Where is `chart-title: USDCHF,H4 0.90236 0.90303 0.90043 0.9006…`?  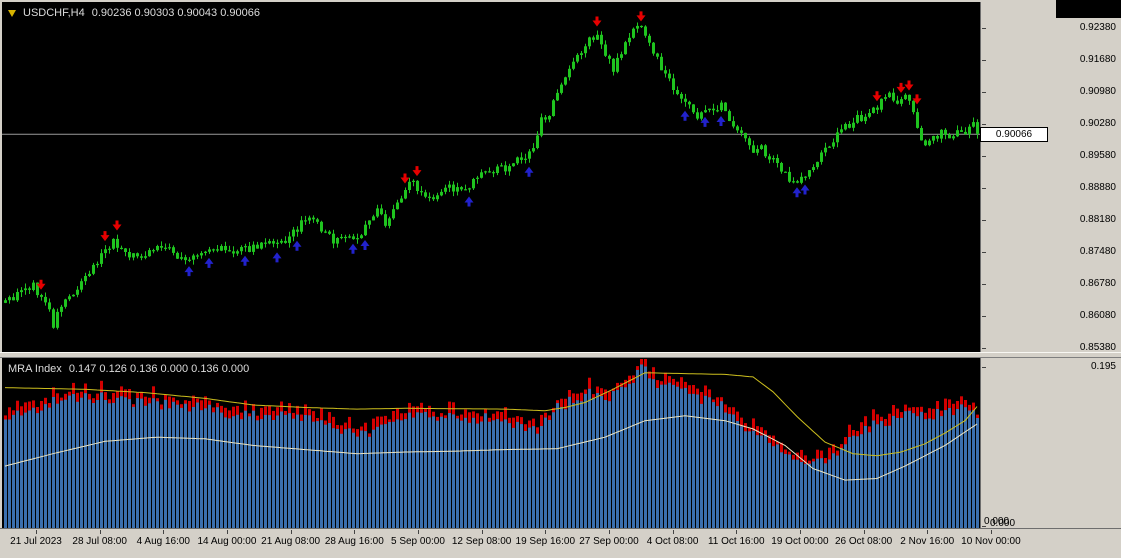 chart-title: USDCHF,H4 0.90236 0.90303 0.90043 0.9006… is located at coordinates (134, 13).